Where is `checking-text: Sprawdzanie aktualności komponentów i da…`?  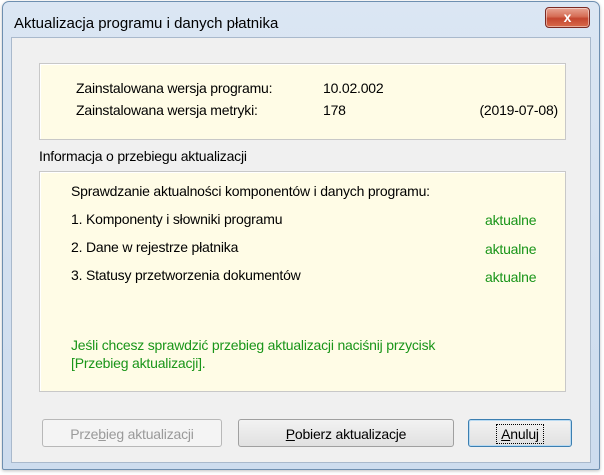
checking-text: Sprawdzanie aktualności komponentów i da… is located at coordinates (250, 191).